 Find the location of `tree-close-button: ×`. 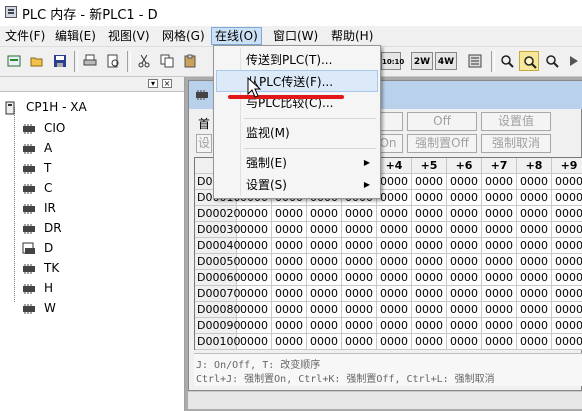

tree-close-button: × is located at coordinates (167, 83).